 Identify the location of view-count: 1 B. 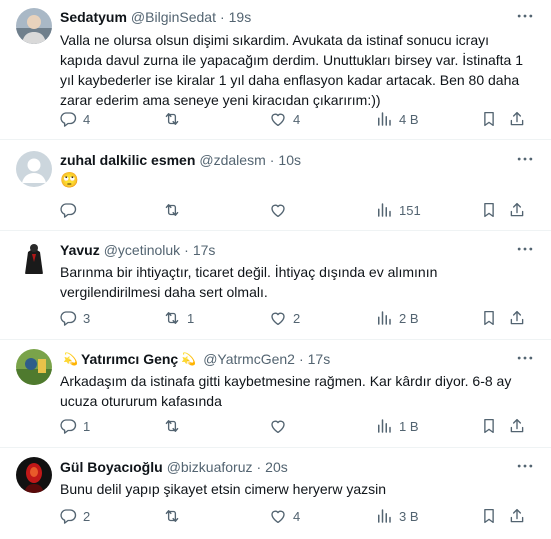
(409, 426).